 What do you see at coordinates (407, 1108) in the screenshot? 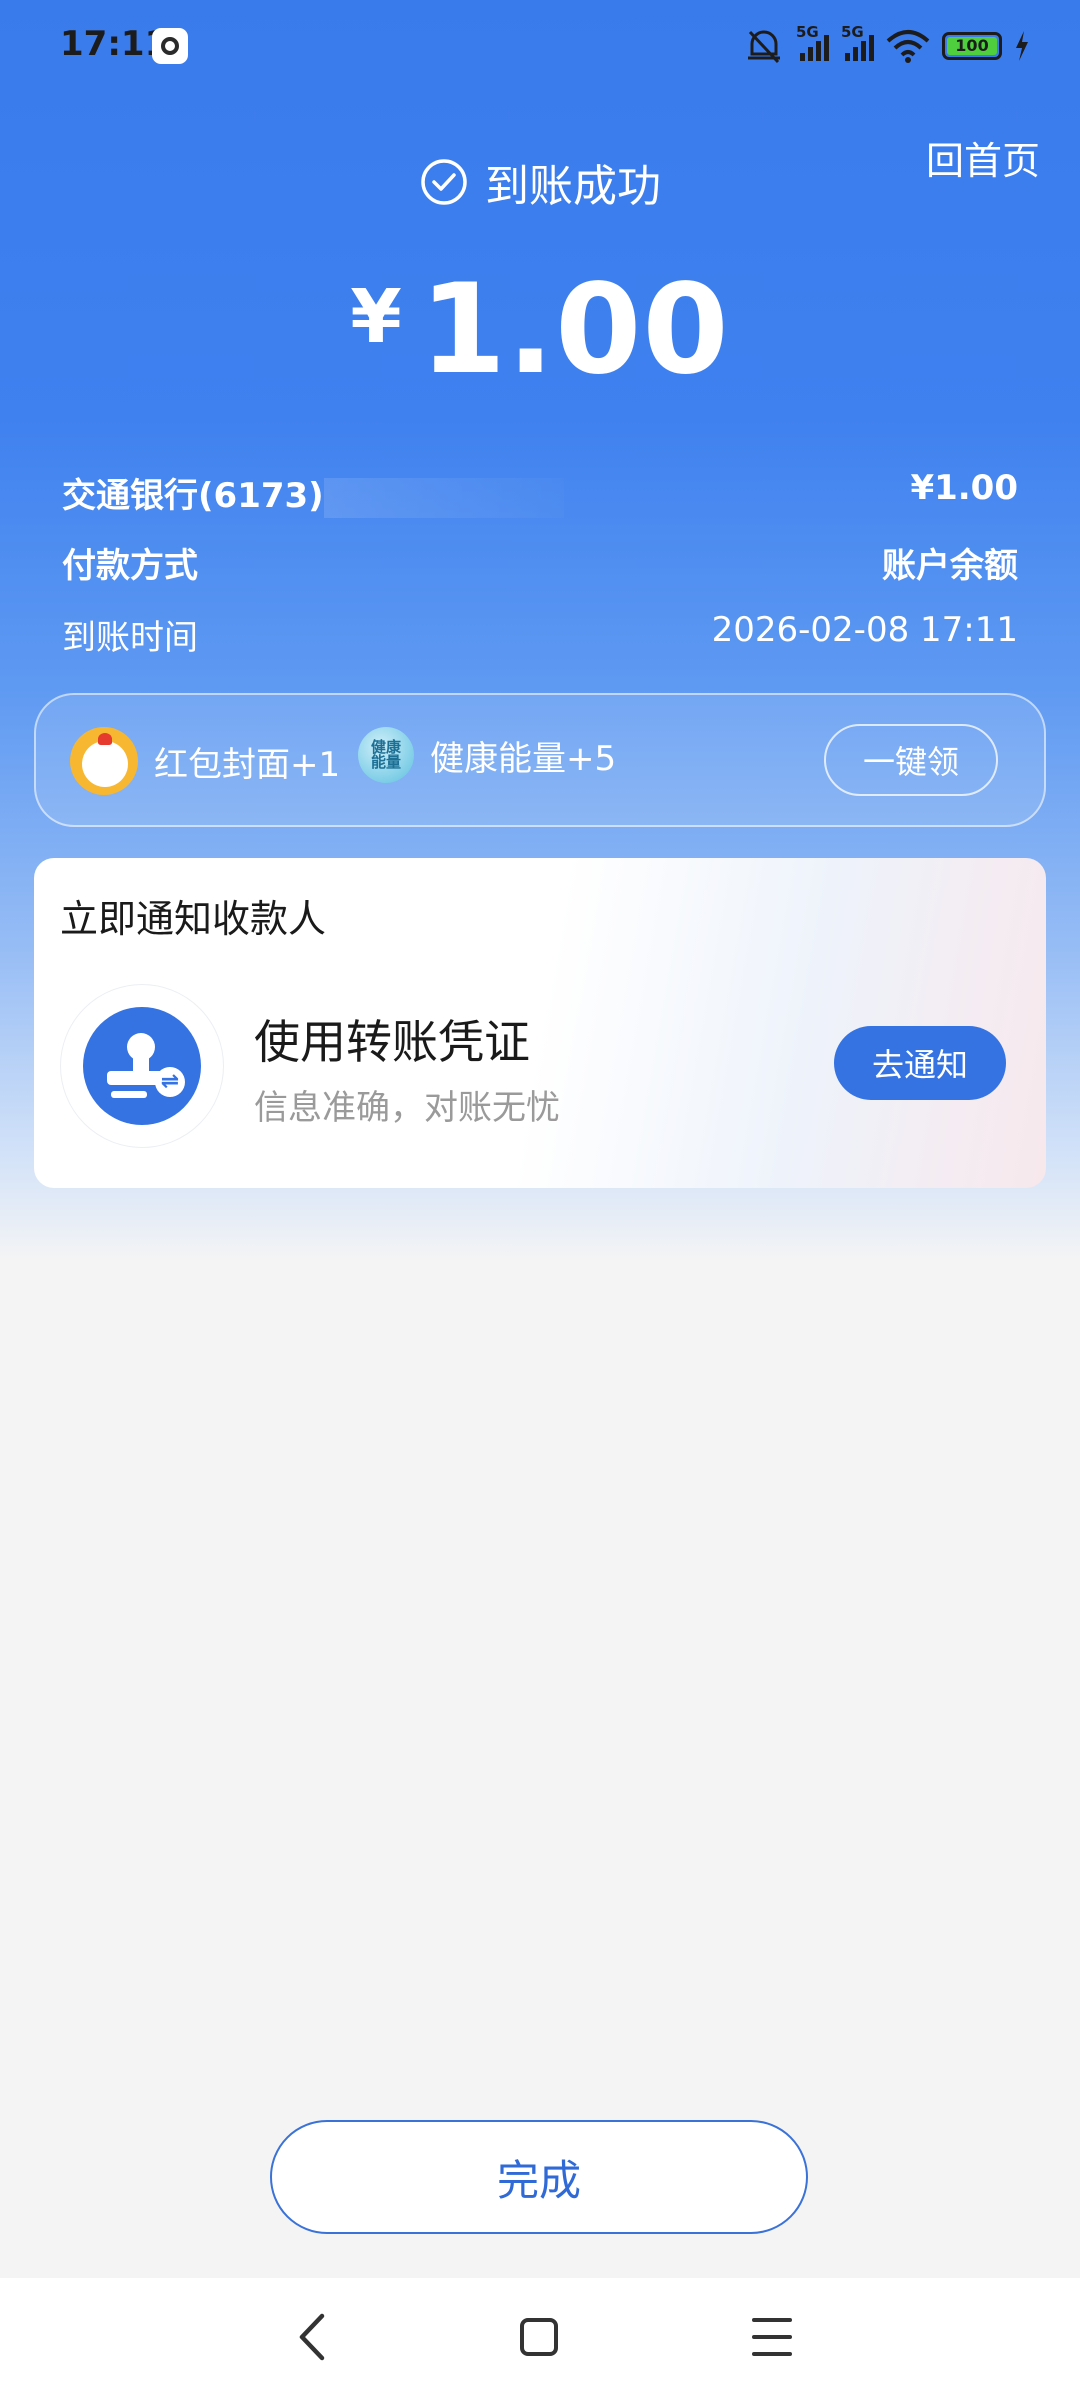
I see `notify-sub-text: 信息准确，对账无忧` at bounding box center [407, 1108].